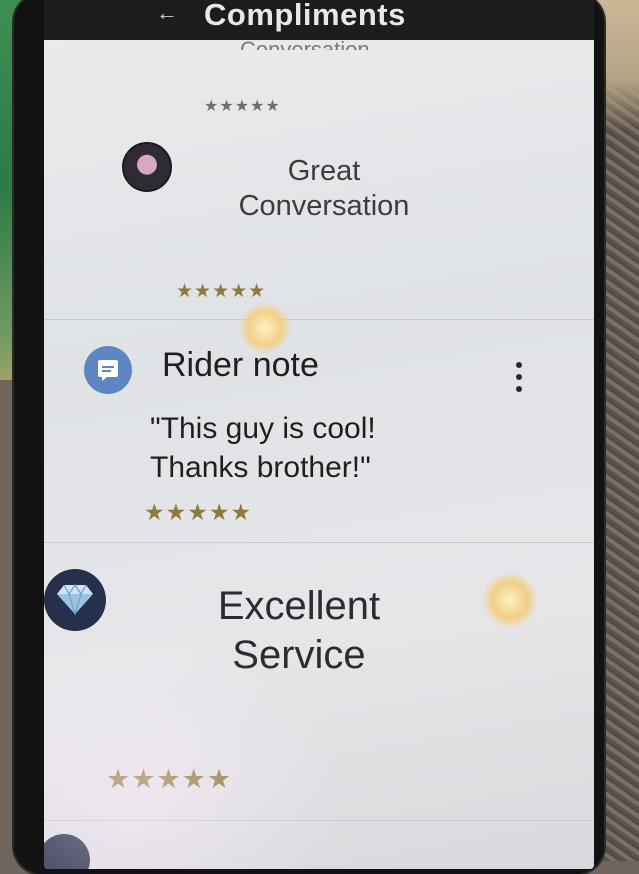 The width and height of the screenshot is (639, 874). Describe the element at coordinates (194, 751) in the screenshot. I see `screen-haze` at that location.